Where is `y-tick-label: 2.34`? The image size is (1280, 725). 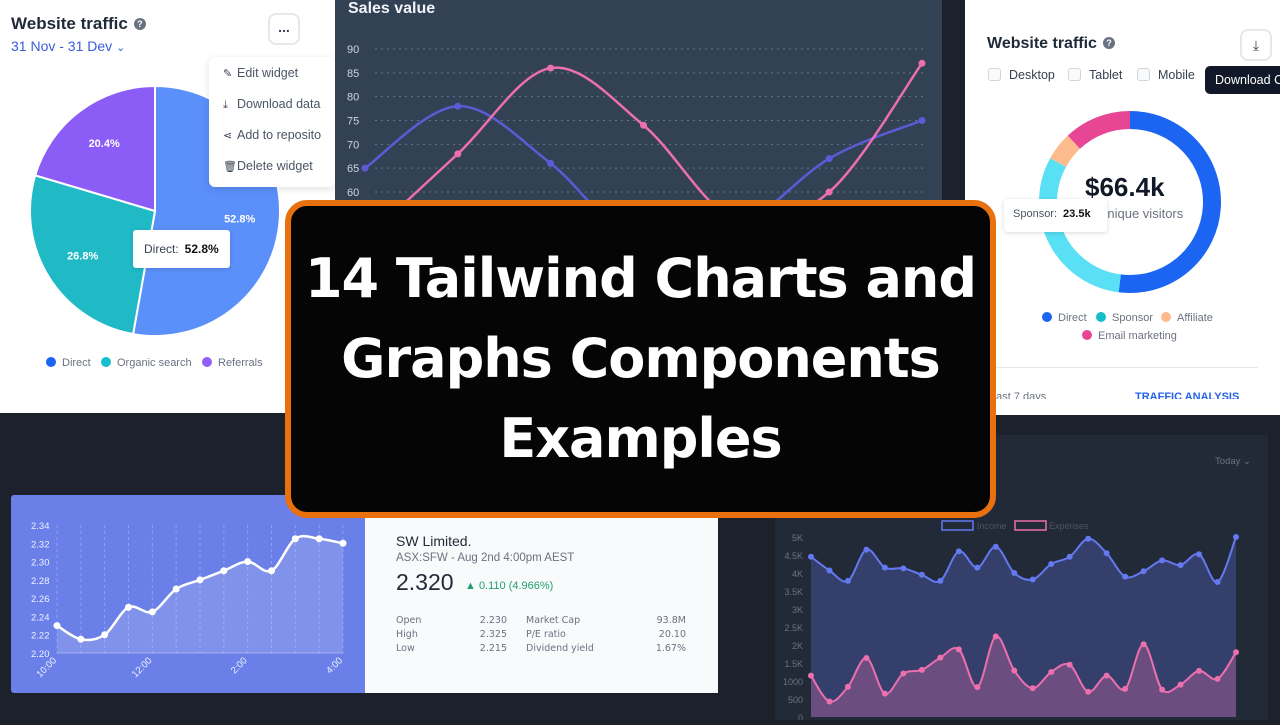 y-tick-label: 2.34 is located at coordinates (40, 526).